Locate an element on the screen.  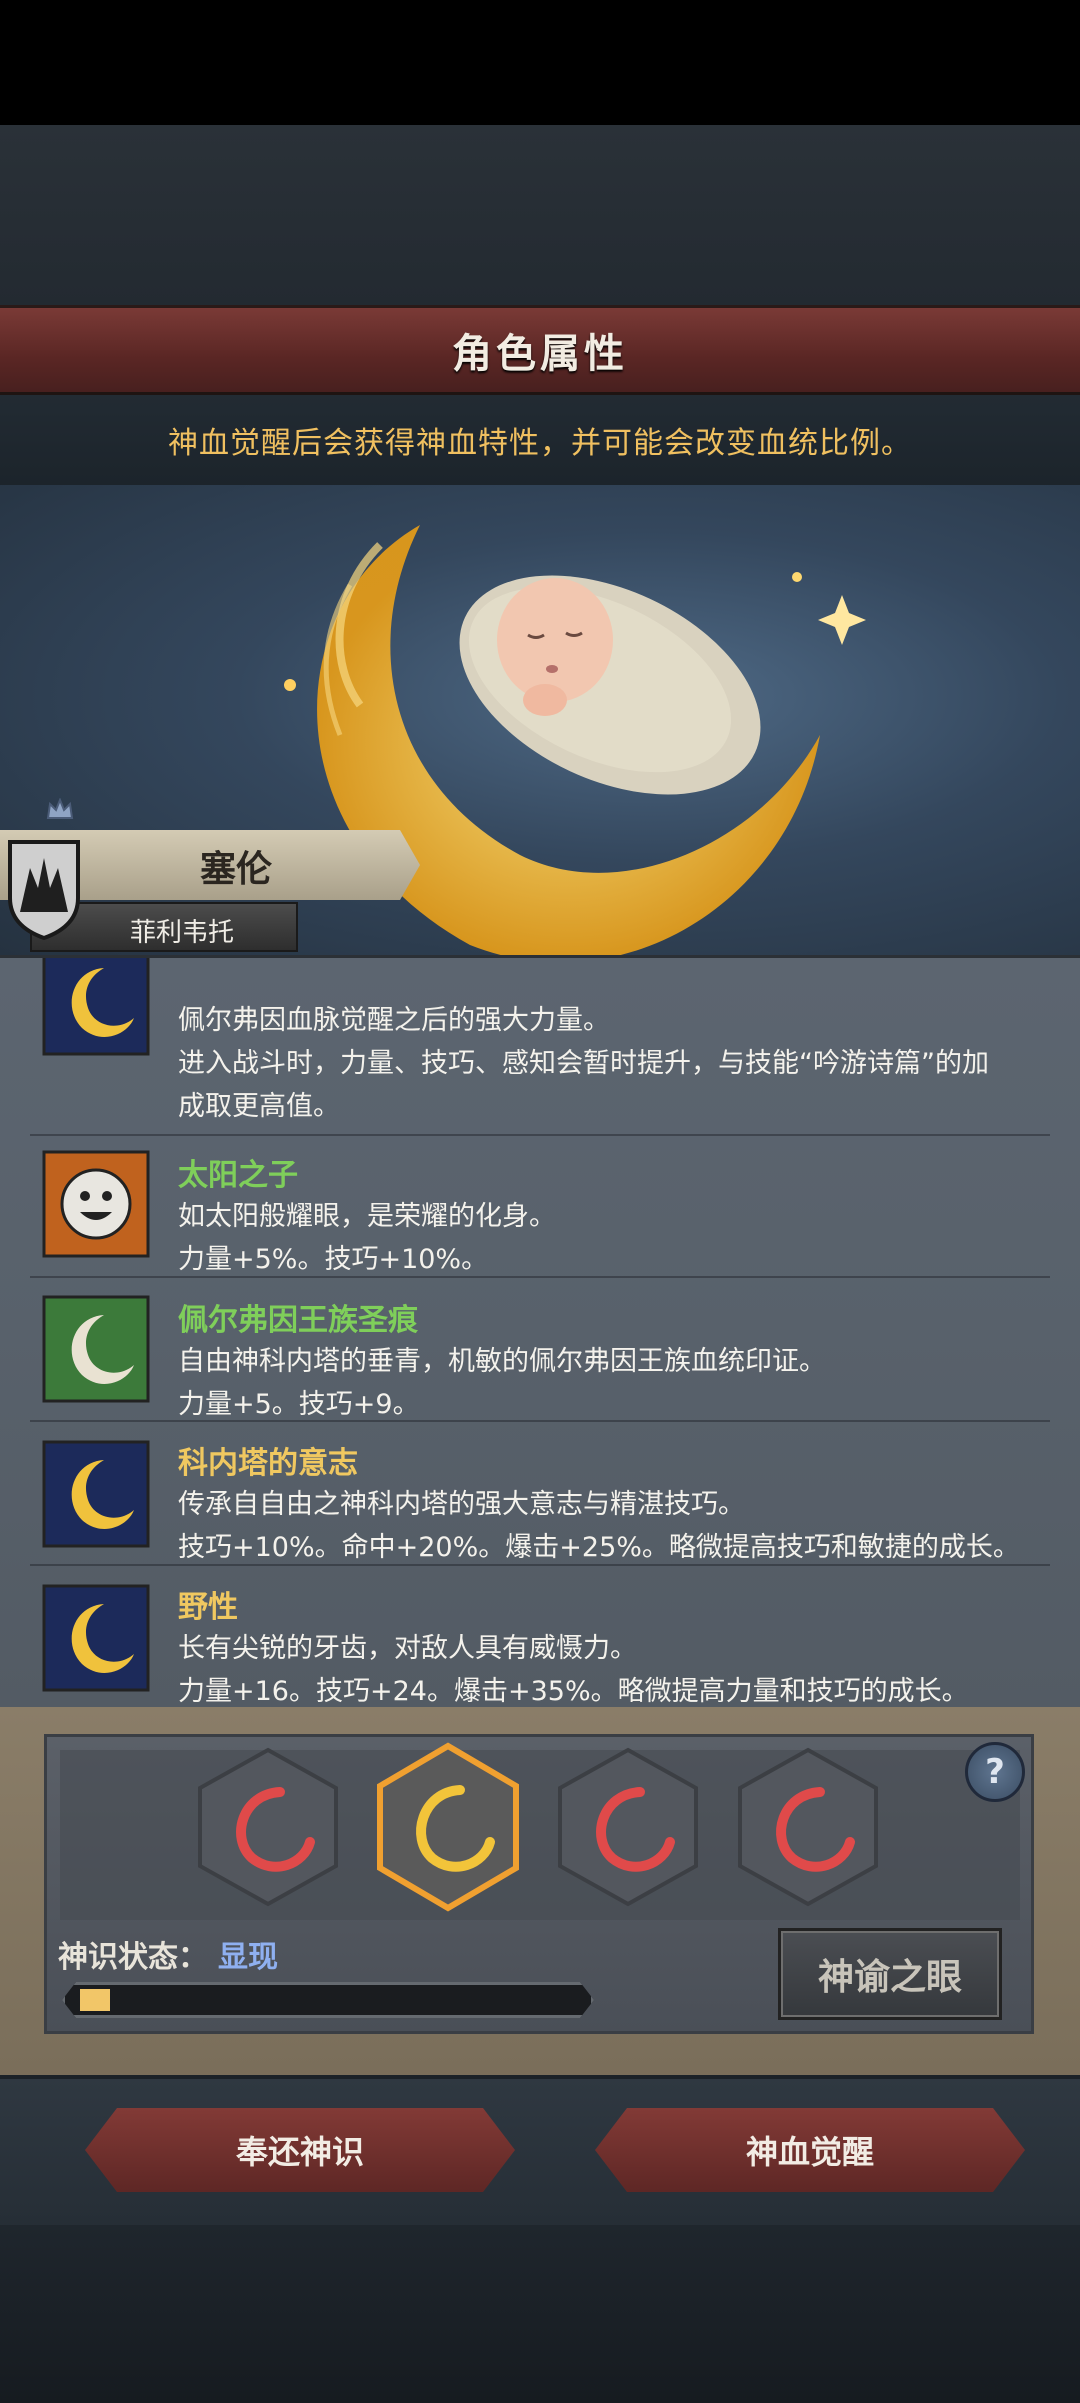
sparkle-icon is located at coordinates (842, 620).